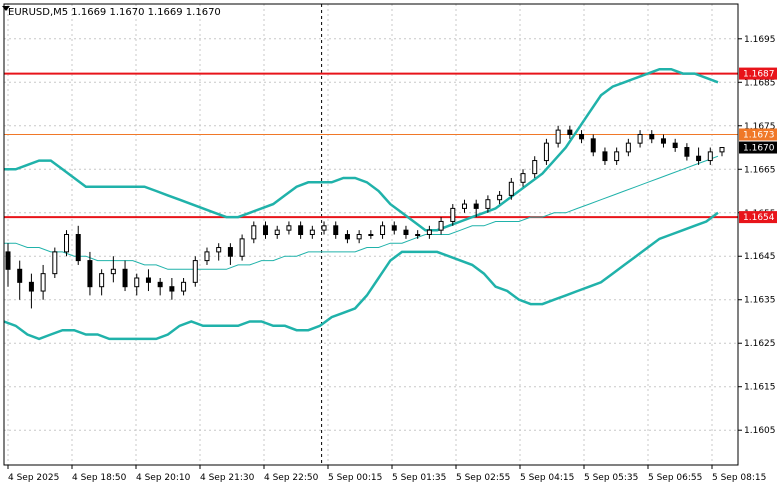 This screenshot has height=493, width=781. What do you see at coordinates (739, 478) in the screenshot?
I see `x-tick-label: 5 Sep 08:15` at bounding box center [739, 478].